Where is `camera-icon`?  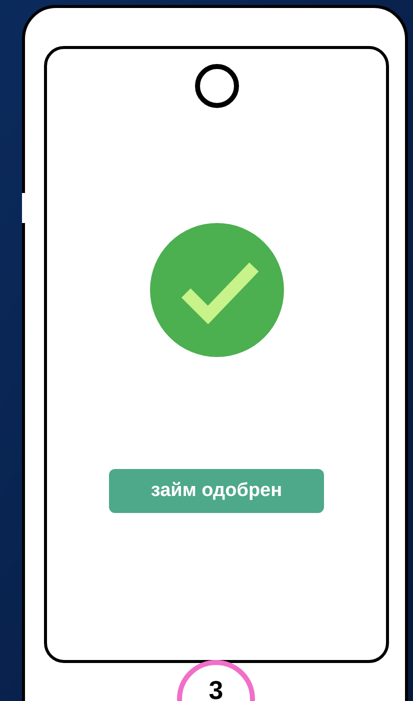
camera-icon is located at coordinates (216, 86).